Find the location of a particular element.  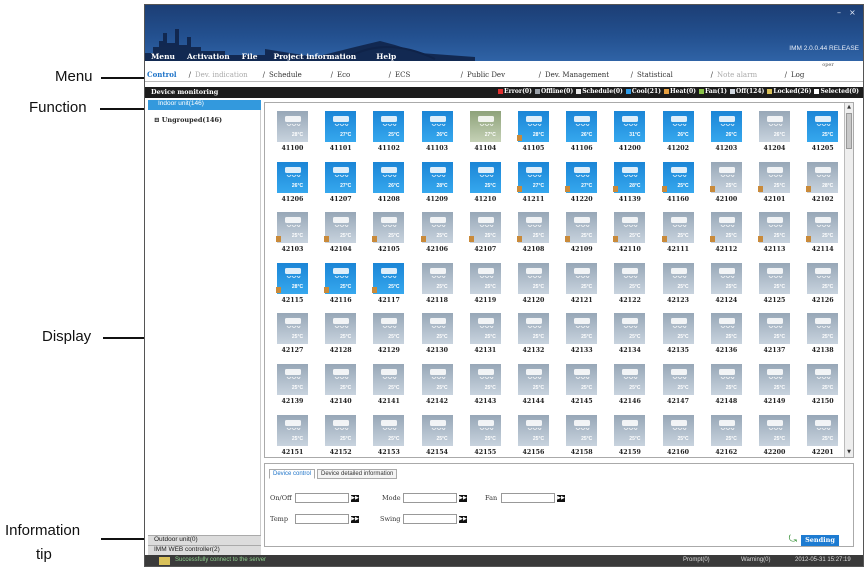

indoor-unit-tile: 25°C 42148 is located at coordinates (724, 386).